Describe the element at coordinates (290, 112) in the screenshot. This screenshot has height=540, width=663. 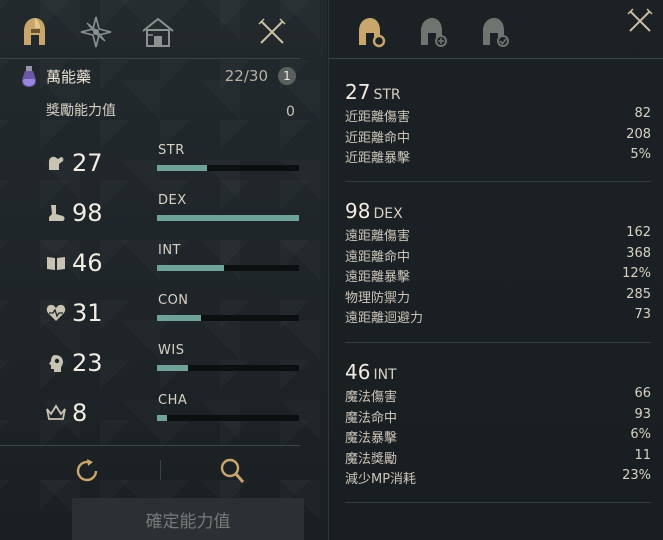
I see `bonus-stat-value: 0` at that location.